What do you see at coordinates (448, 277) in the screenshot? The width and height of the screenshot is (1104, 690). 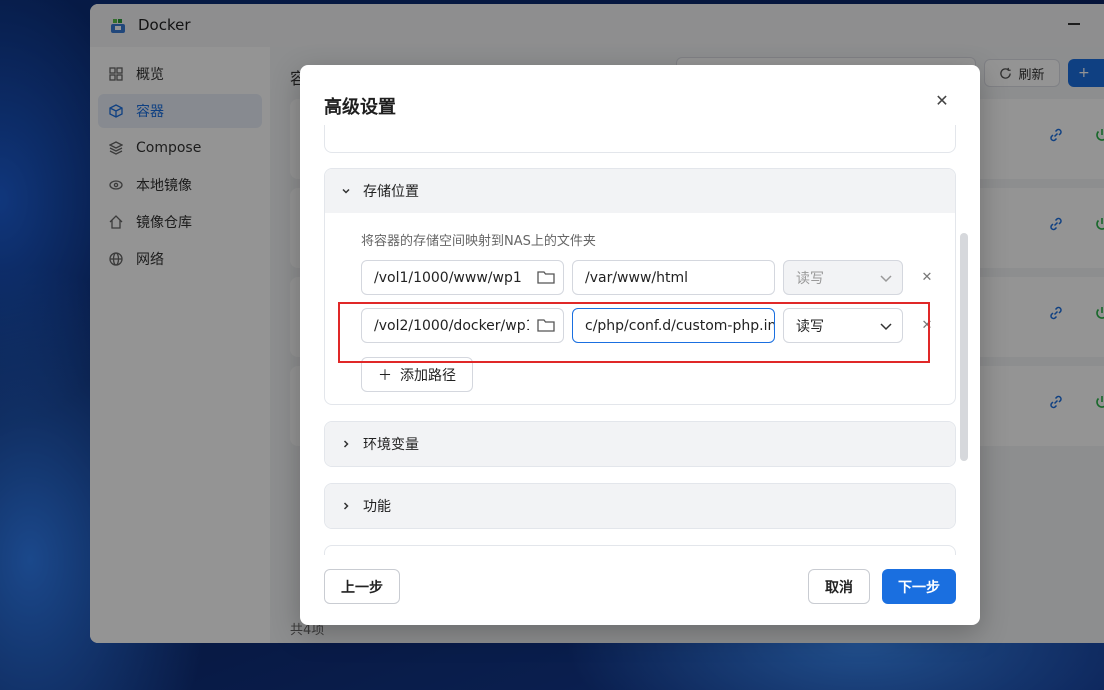 I see `host-path-value: /vol1/1000/www/wp1` at bounding box center [448, 277].